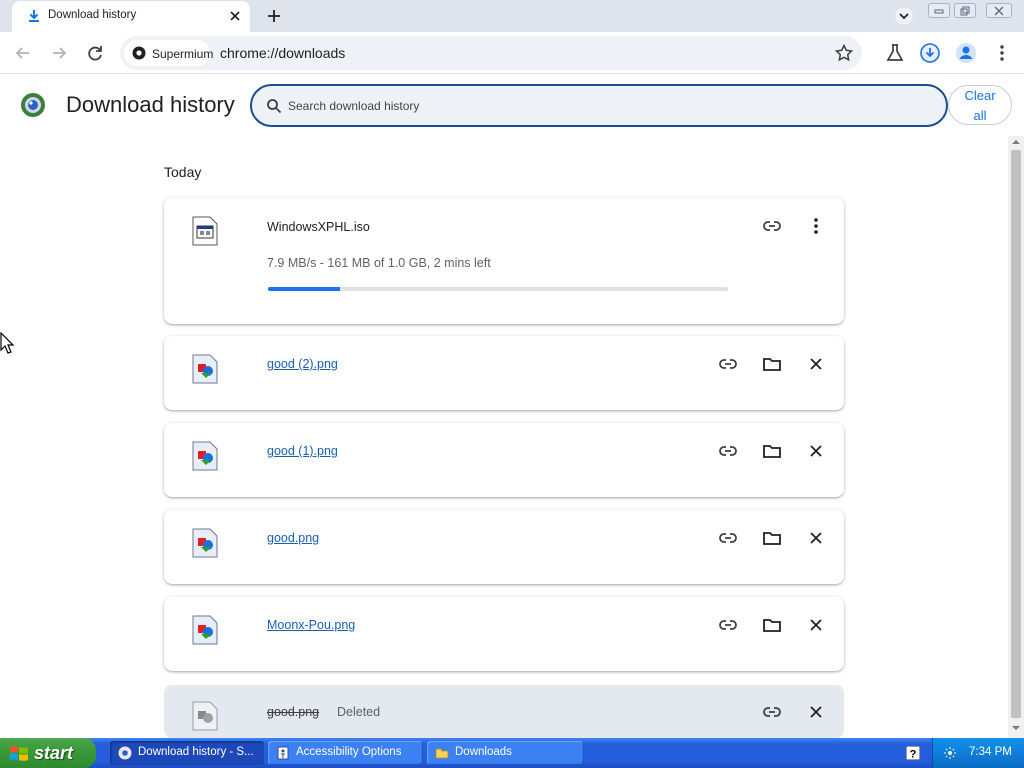  I want to click on iso-file-icon, so click(205, 231).